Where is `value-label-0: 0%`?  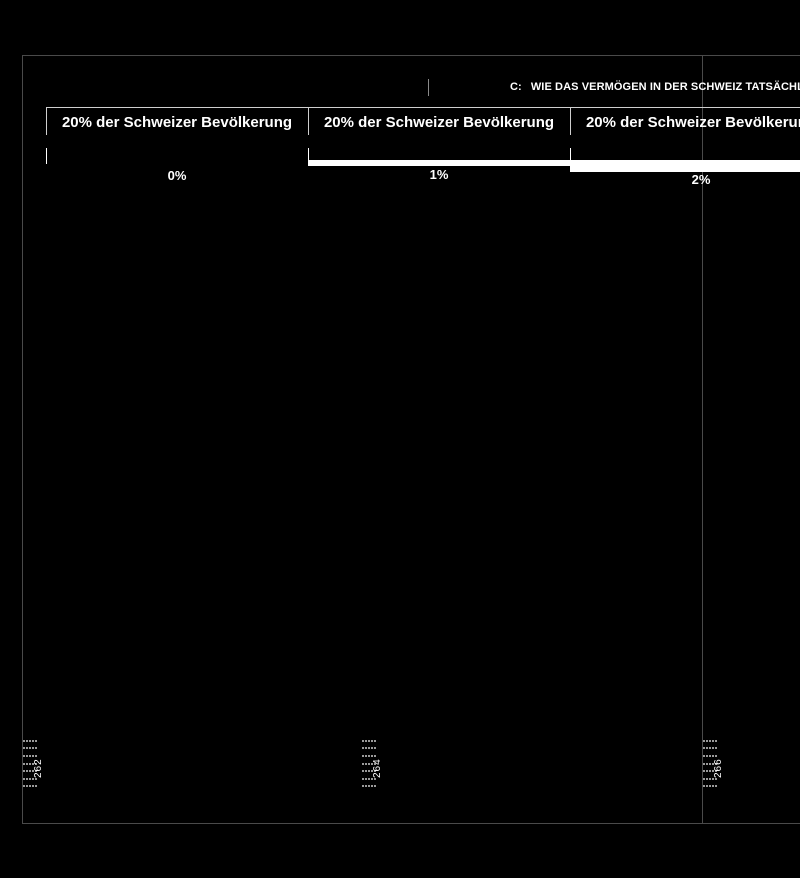
value-label-0: 0% is located at coordinates (177, 175).